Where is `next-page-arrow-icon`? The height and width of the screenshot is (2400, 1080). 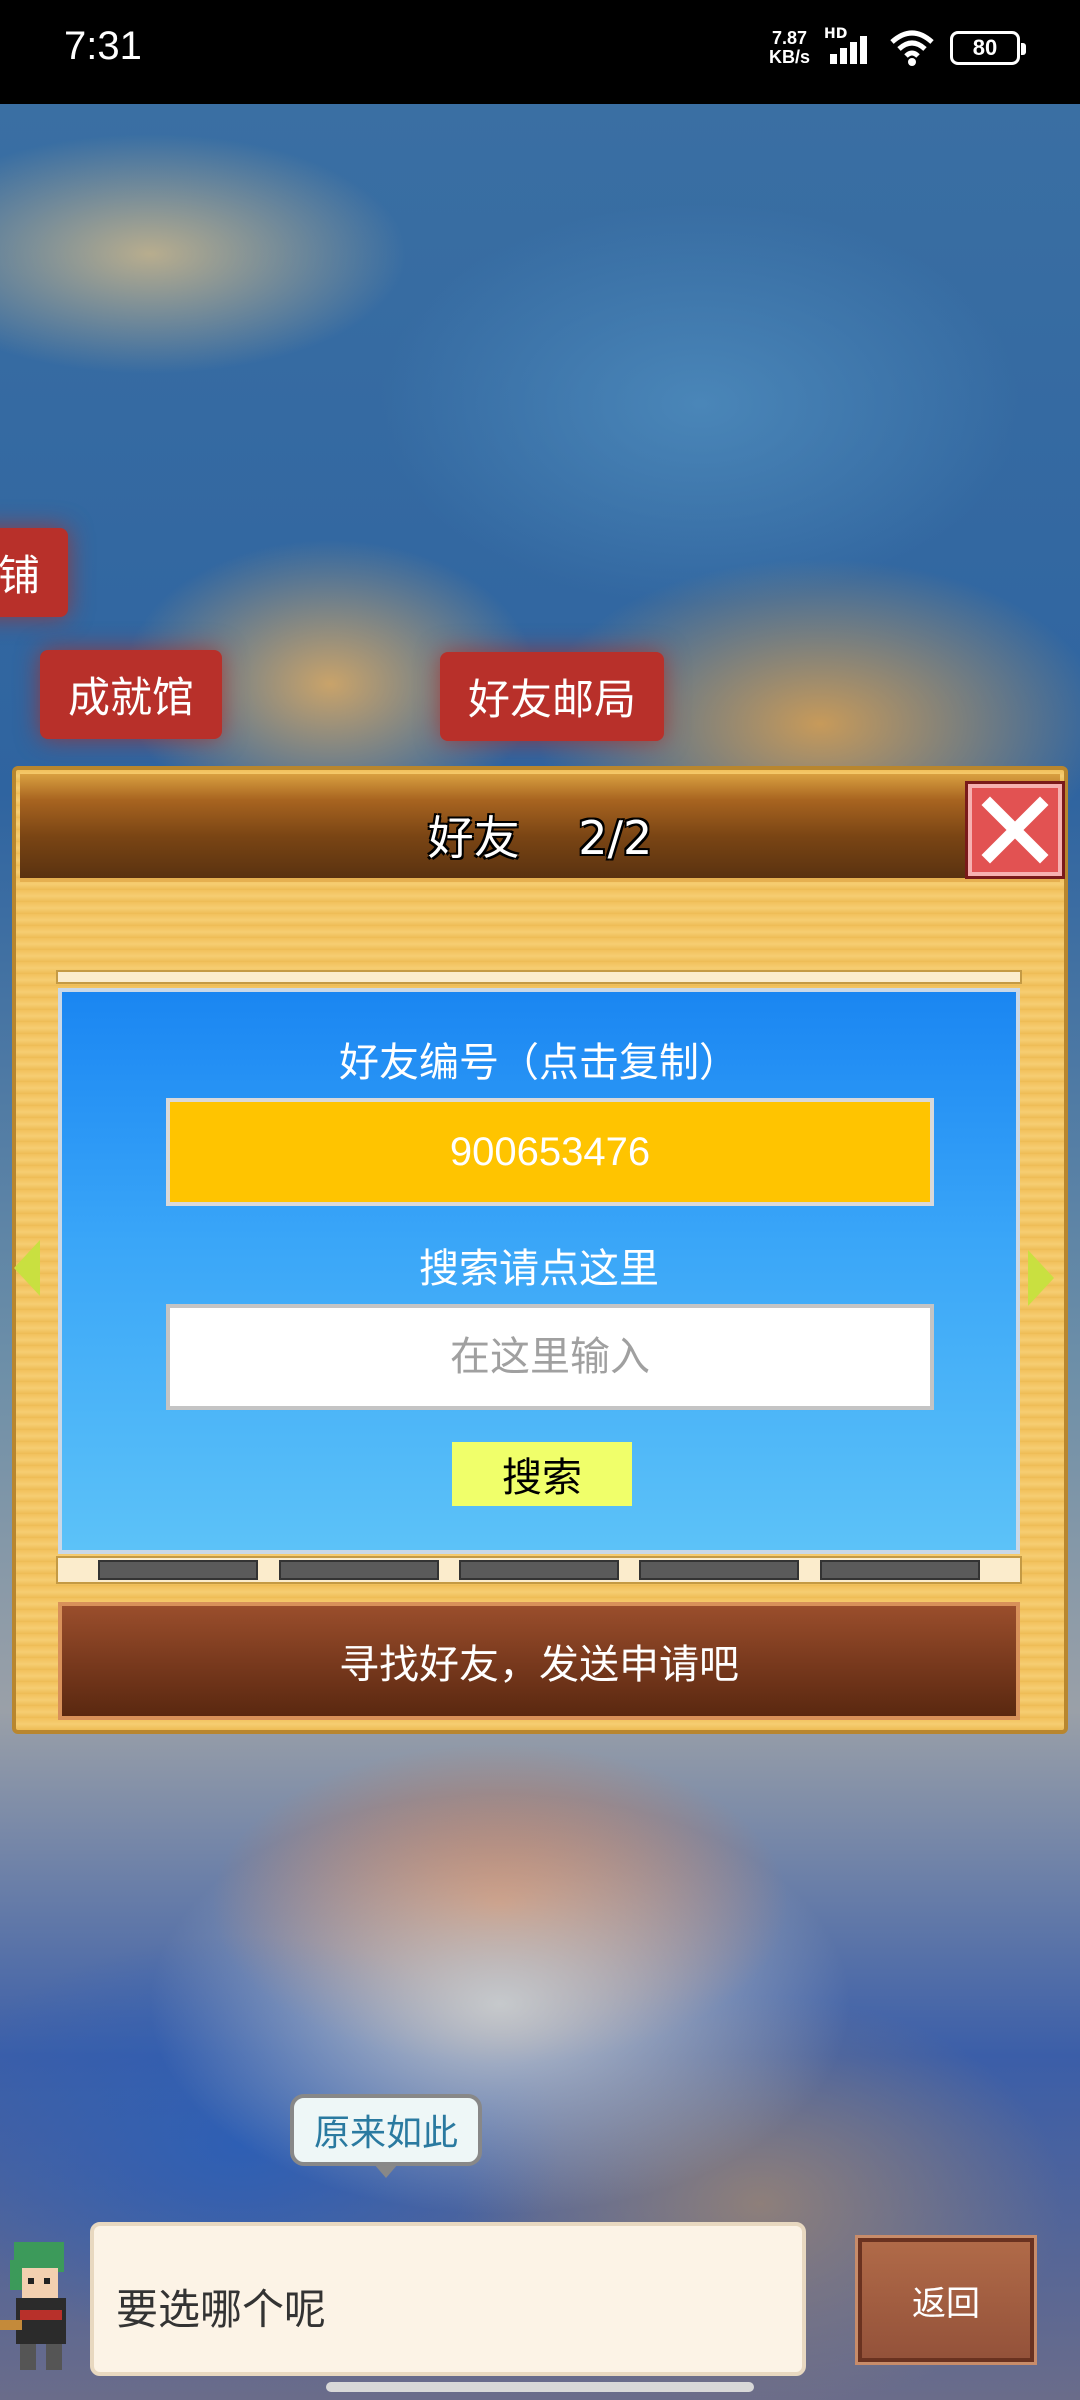
next-page-arrow-icon is located at coordinates (1041, 1278).